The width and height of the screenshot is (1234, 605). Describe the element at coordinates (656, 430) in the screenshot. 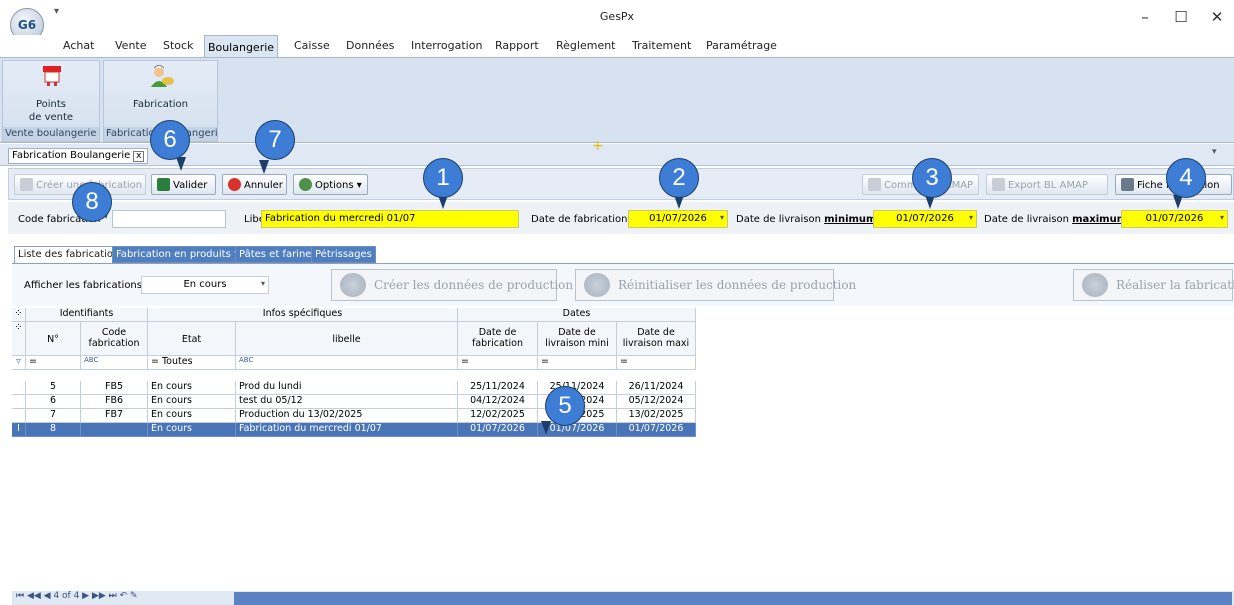

I see `cell-date-max: 01/07/2026` at that location.